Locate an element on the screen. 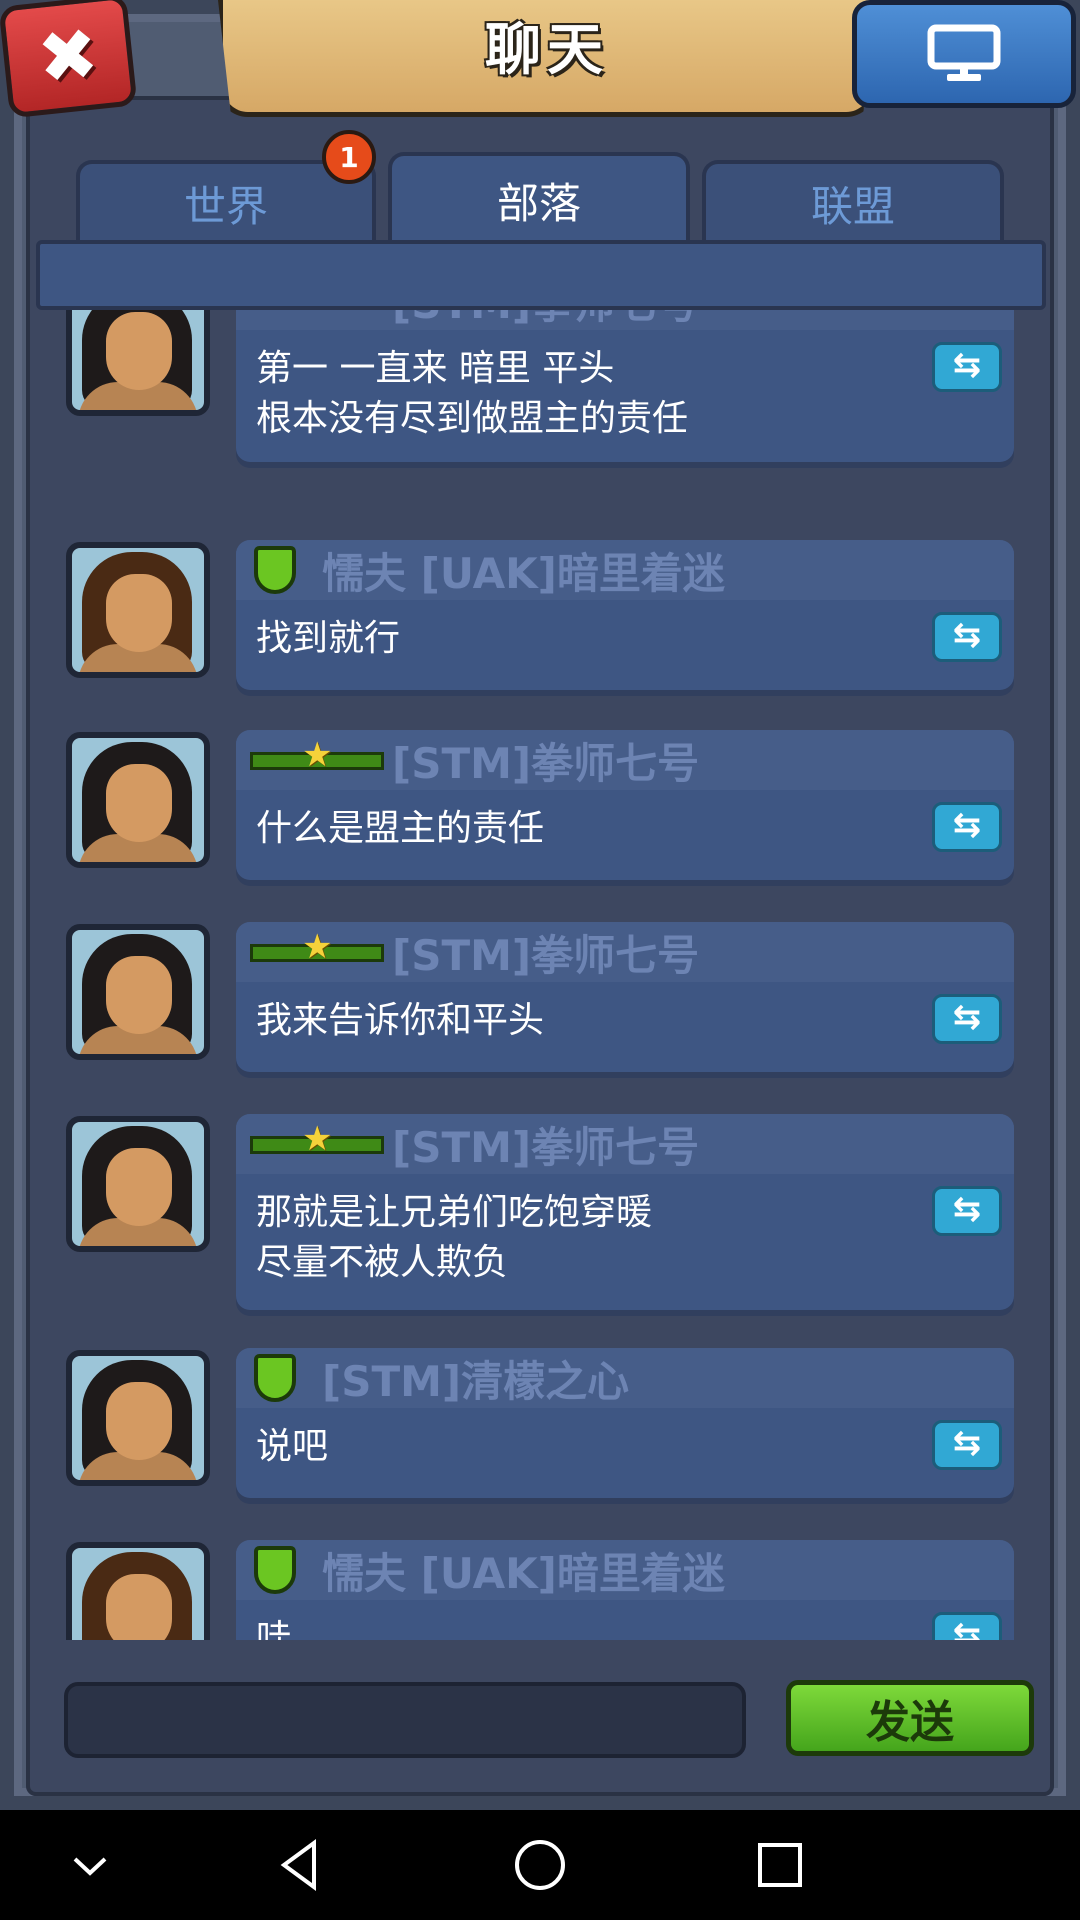 The height and width of the screenshot is (1920, 1080). monitor-icon is located at coordinates (964, 52).